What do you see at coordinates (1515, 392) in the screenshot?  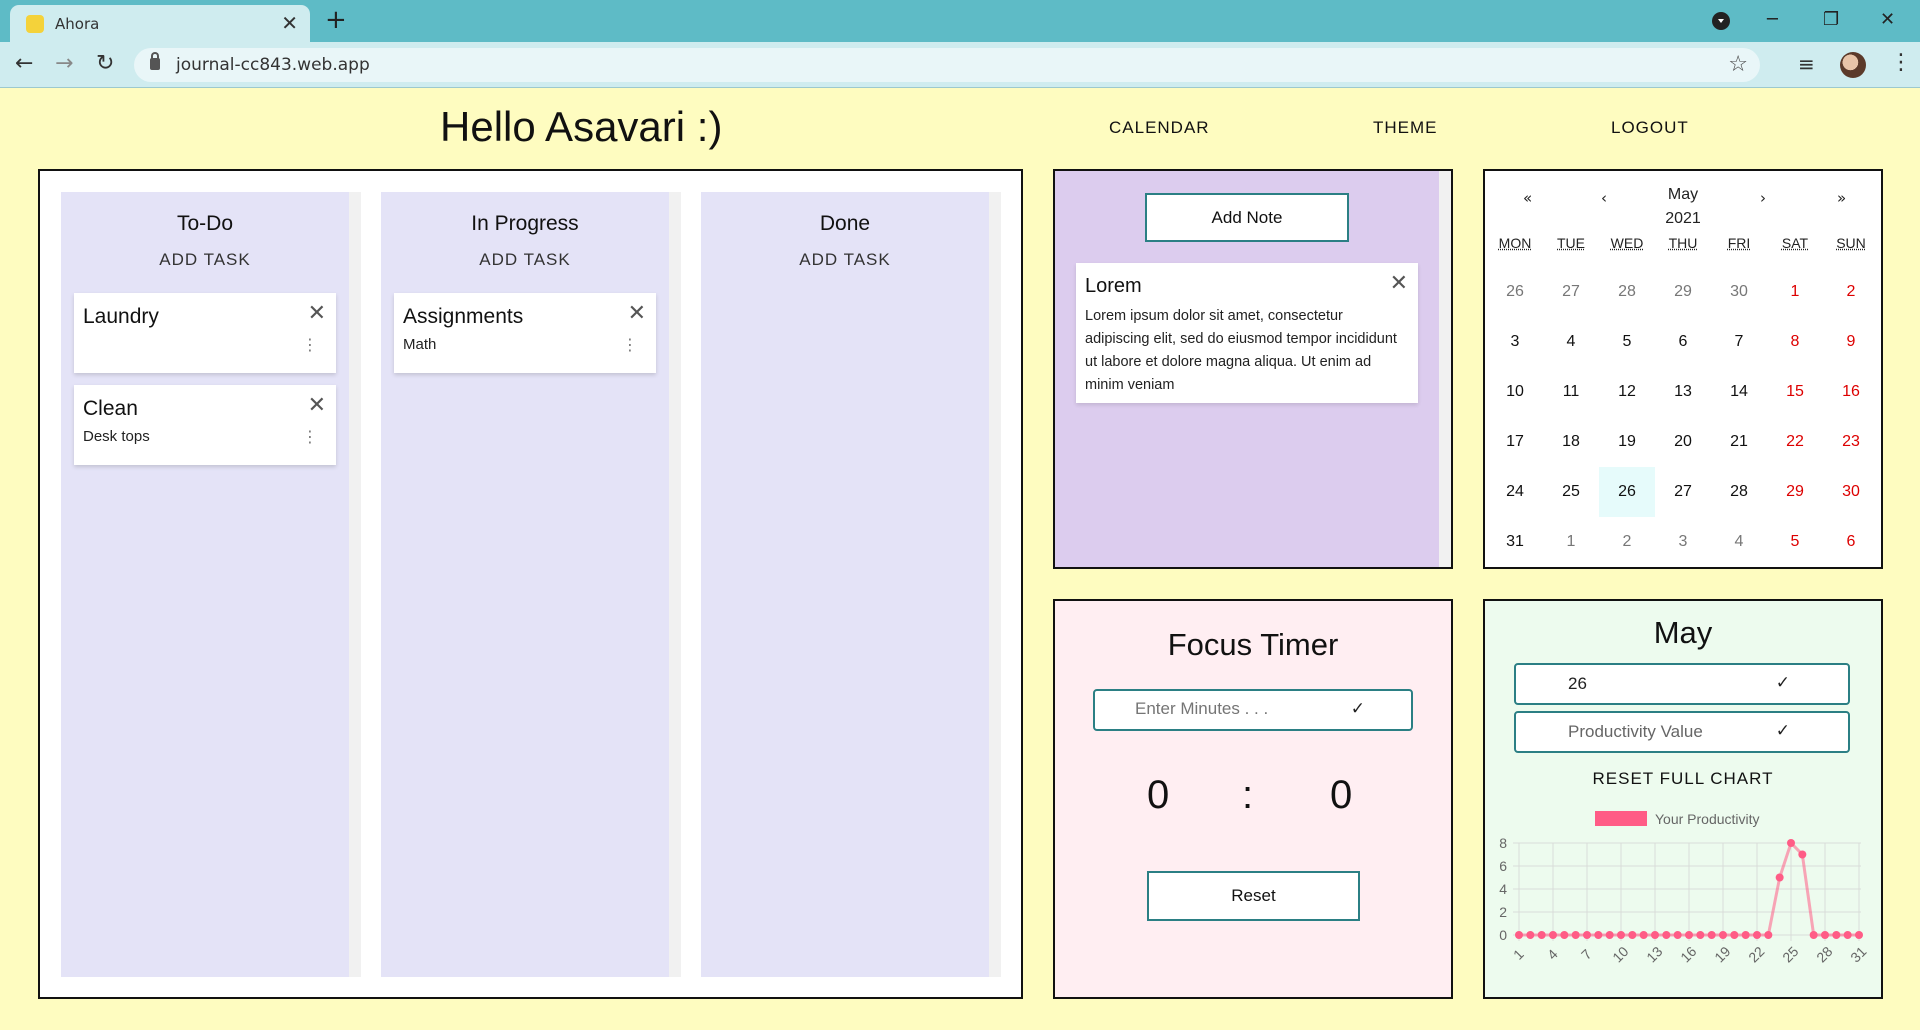 I see `calendar-day: 10` at bounding box center [1515, 392].